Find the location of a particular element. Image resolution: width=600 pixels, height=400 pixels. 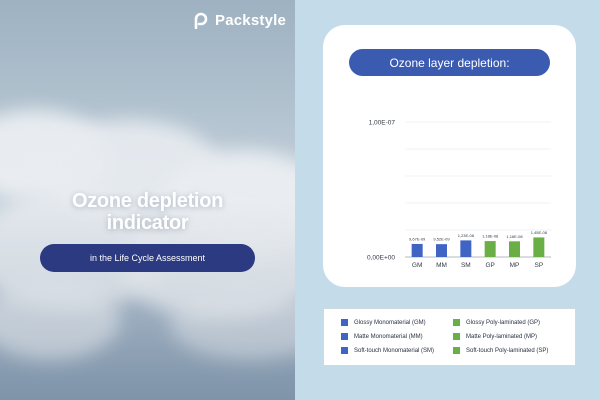

legend-item: Matte Monomaterial (MM) is located at coordinates (382, 336).